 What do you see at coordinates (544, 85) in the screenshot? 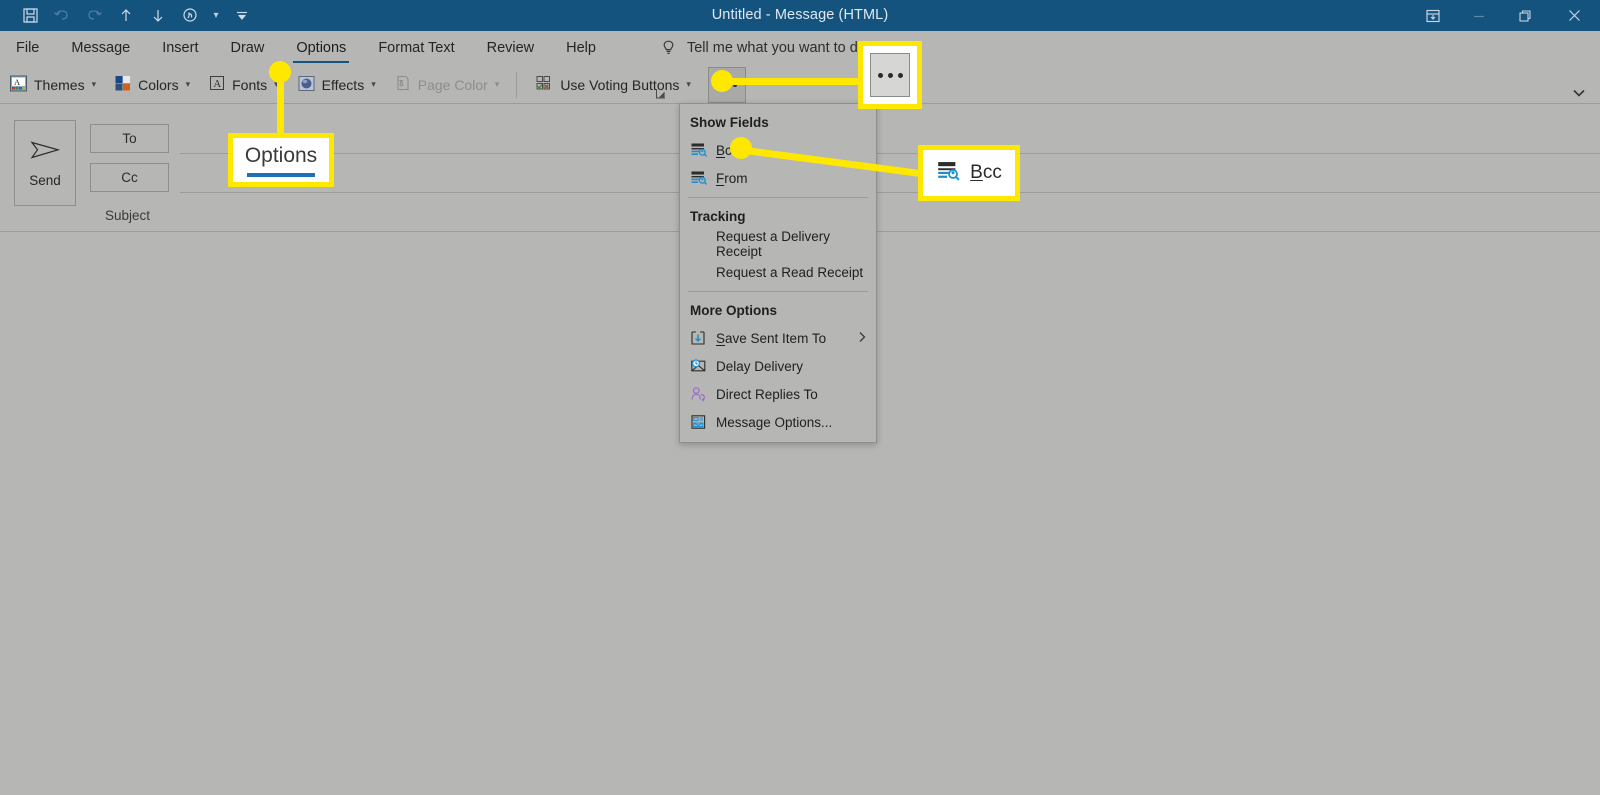
I see `voting-buttons-icon` at bounding box center [544, 85].